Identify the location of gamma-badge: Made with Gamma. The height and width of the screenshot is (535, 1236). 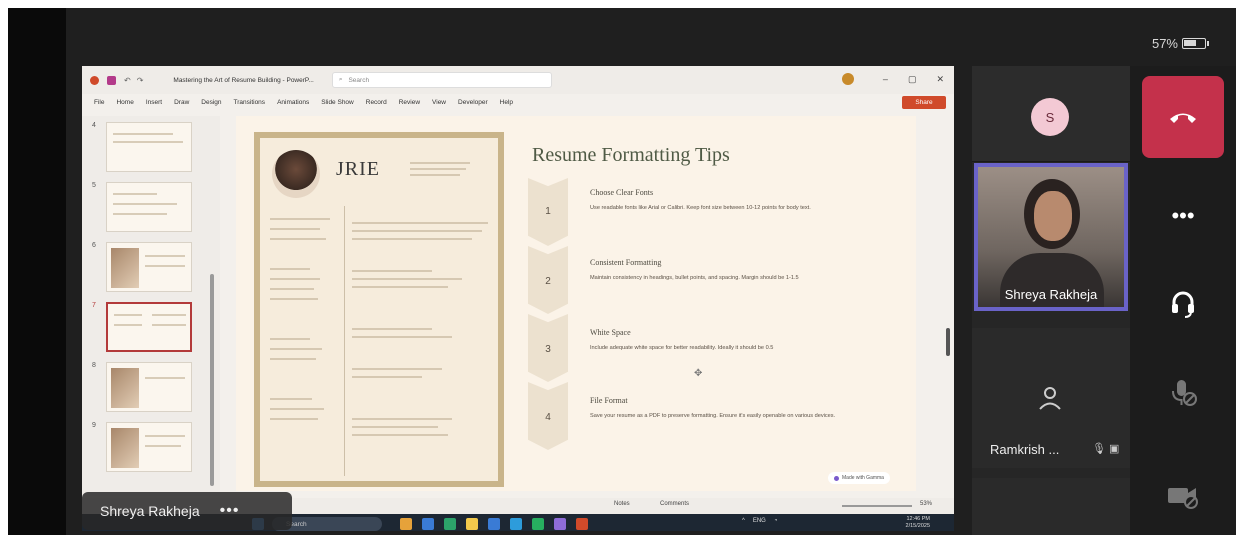
(859, 478).